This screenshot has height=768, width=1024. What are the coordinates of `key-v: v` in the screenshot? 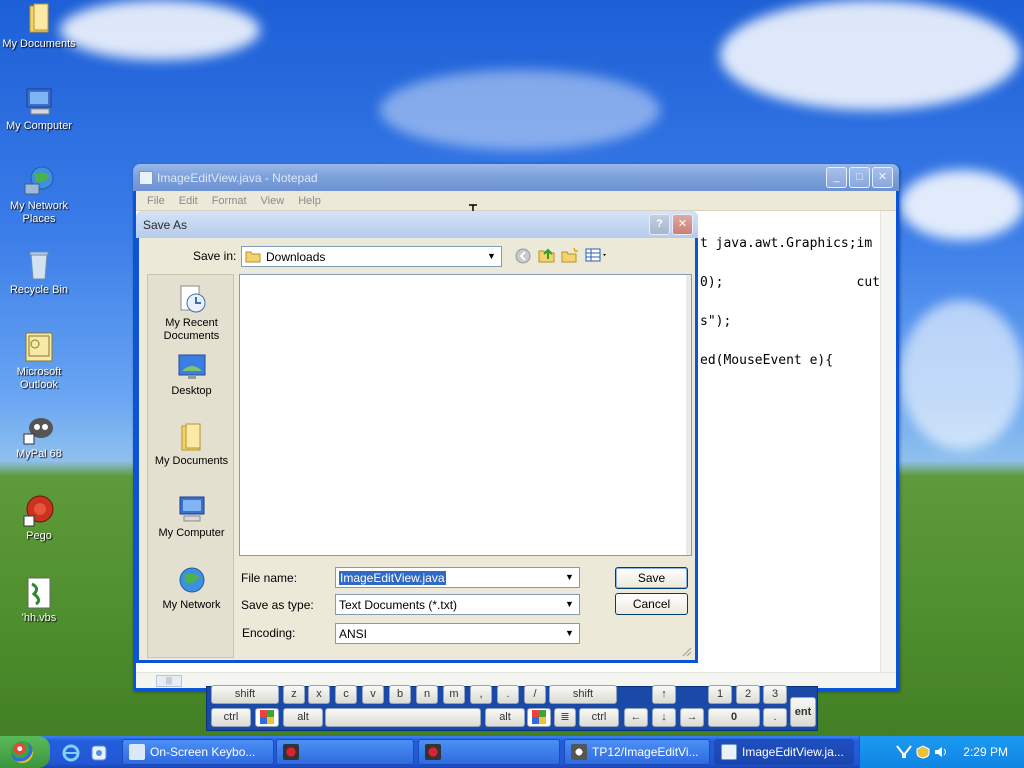 It's located at (373, 694).